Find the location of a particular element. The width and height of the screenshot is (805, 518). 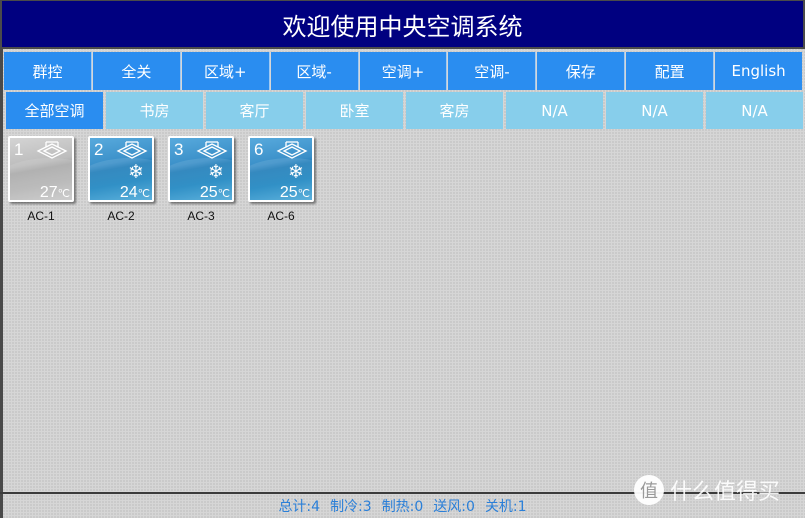

status-total: 总计:4 is located at coordinates (299, 507).